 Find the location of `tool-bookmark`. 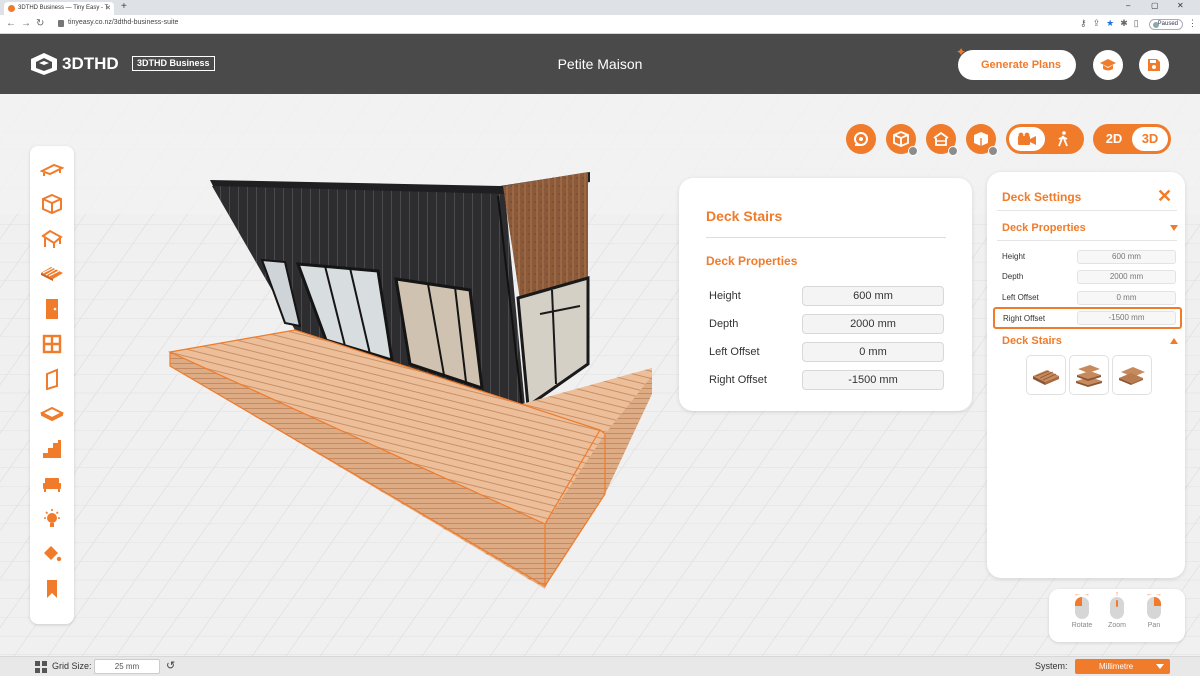

tool-bookmark is located at coordinates (52, 589).